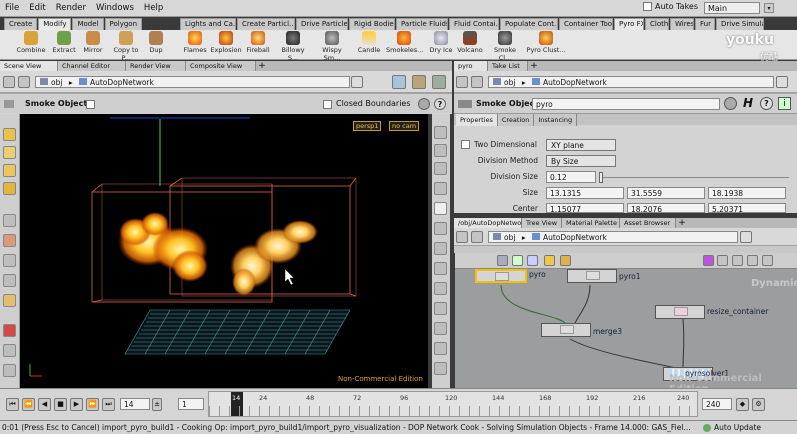 The width and height of the screenshot is (797, 434). I want to click on smoke-object-checkbox, so click(90, 104).